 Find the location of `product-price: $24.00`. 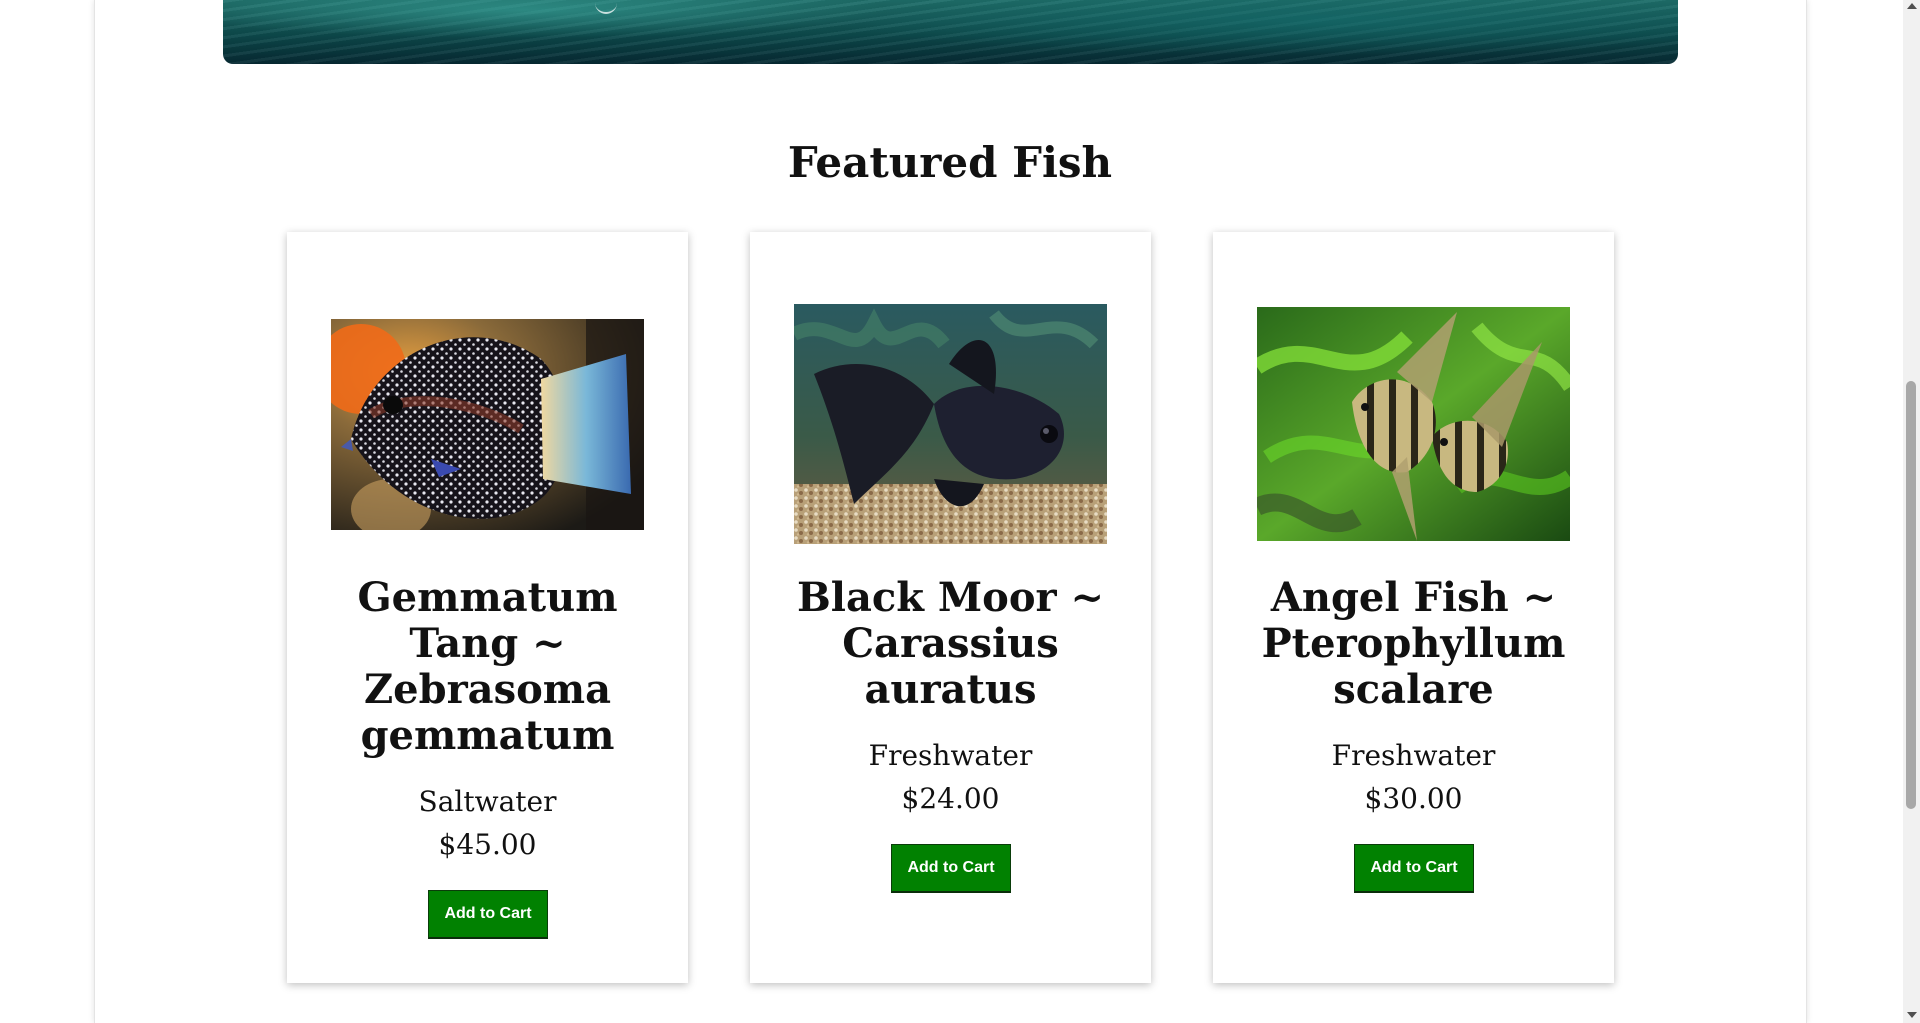

product-price: $24.00 is located at coordinates (950, 798).